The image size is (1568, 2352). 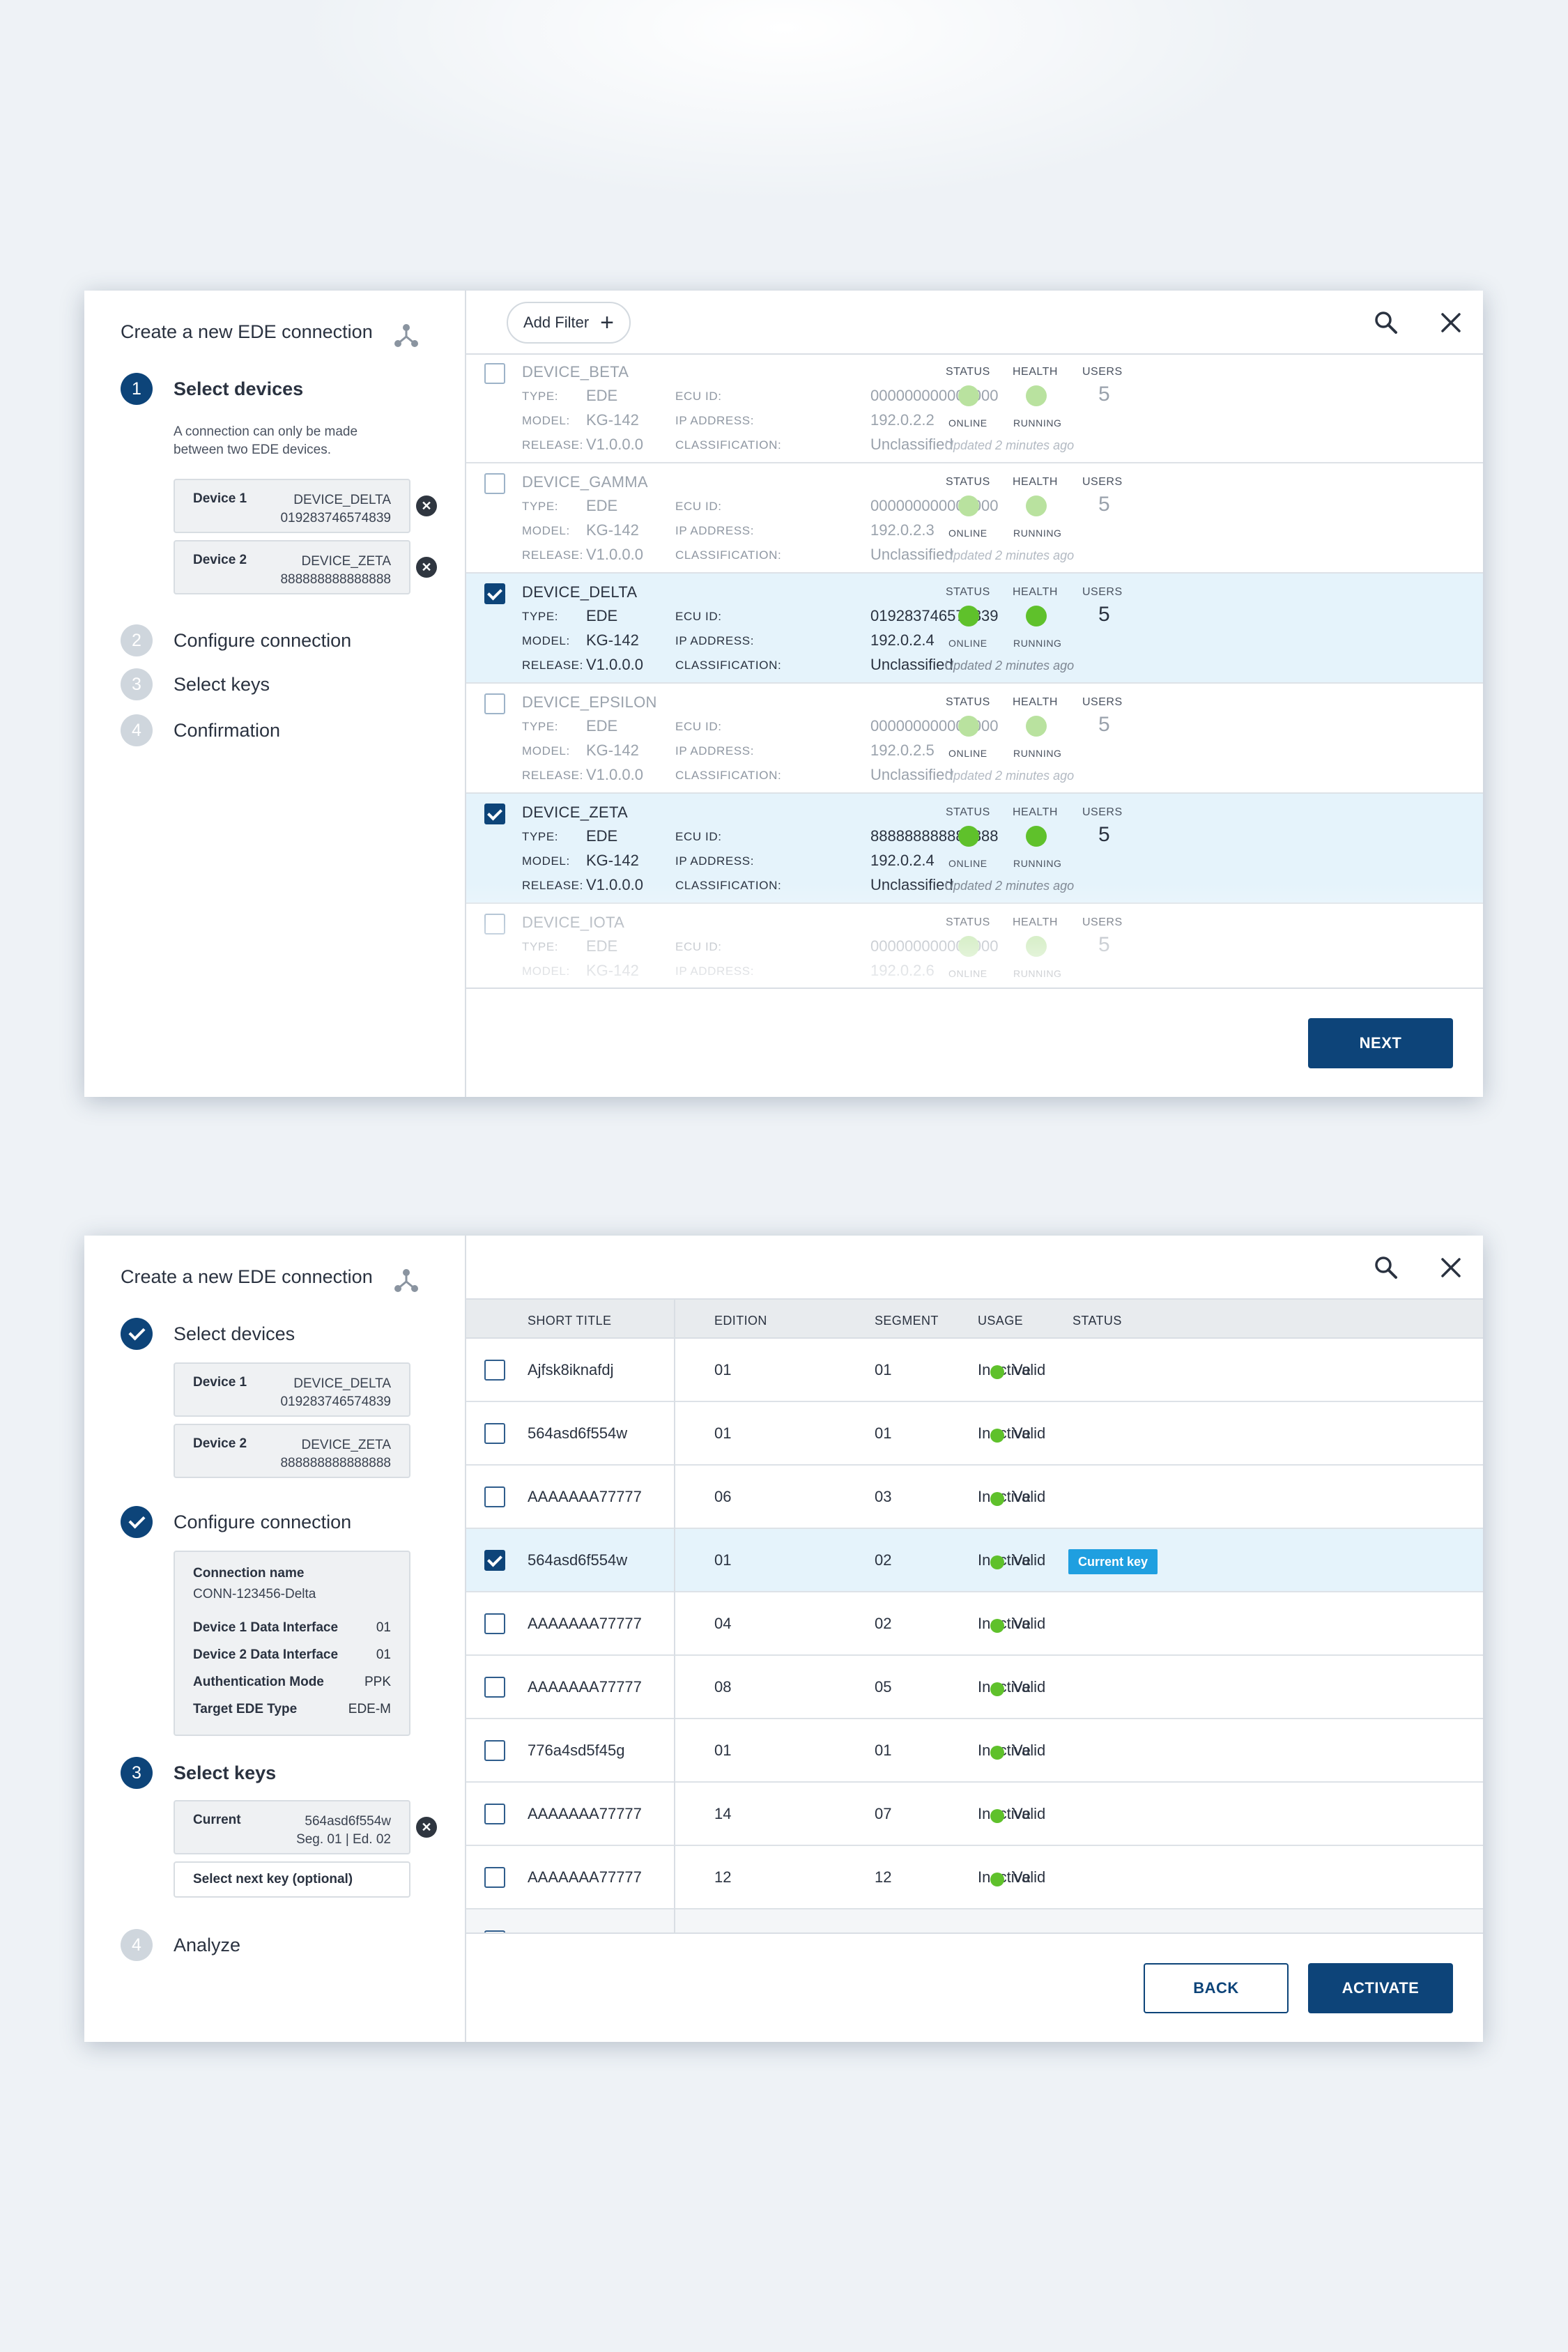 I want to click on key-segment: 05, so click(x=883, y=1687).